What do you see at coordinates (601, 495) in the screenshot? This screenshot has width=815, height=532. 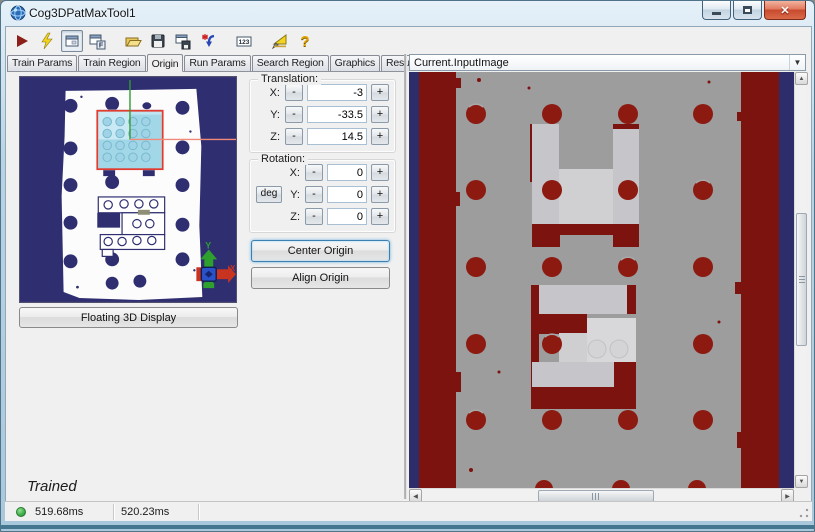 I see `horizontal-scrollbar: ◀ ▶` at bounding box center [601, 495].